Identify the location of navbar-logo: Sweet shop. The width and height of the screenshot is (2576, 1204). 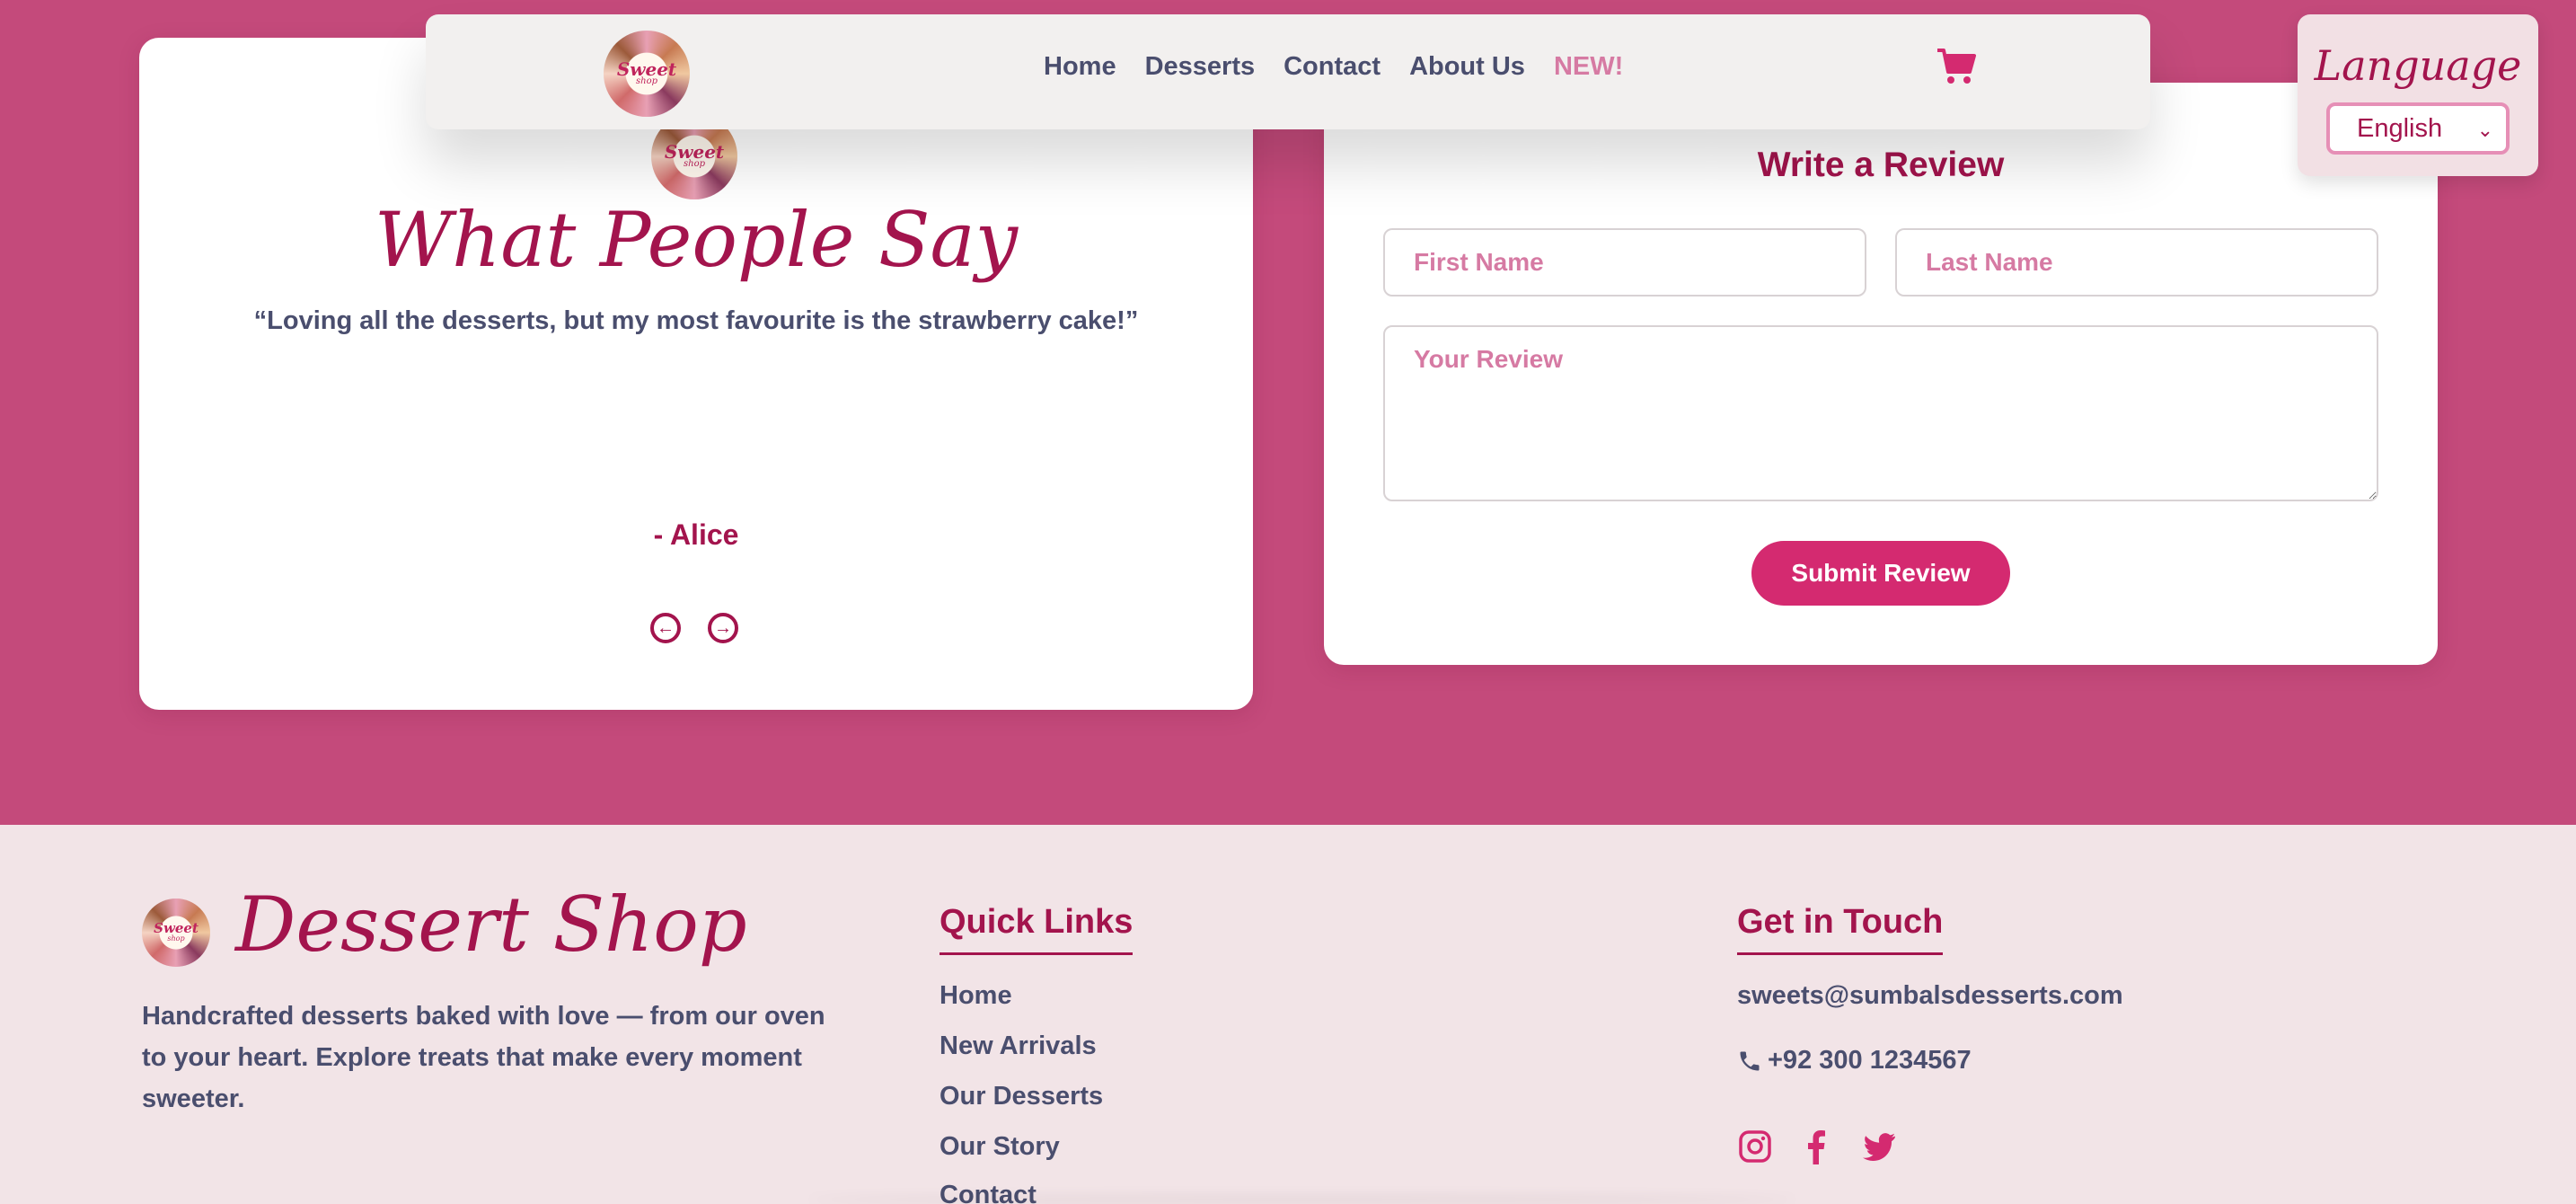
(647, 74).